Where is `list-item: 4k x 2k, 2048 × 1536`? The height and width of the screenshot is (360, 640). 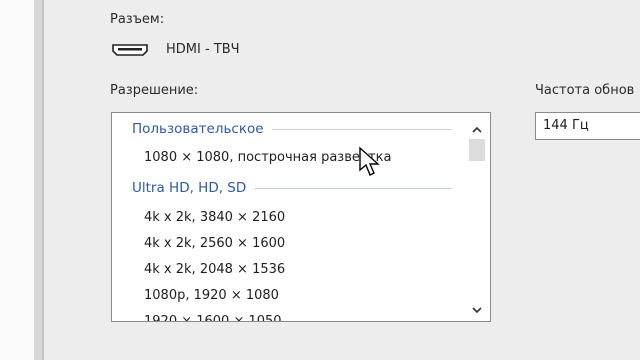
list-item: 4k x 2k, 2048 × 1536 is located at coordinates (214, 270).